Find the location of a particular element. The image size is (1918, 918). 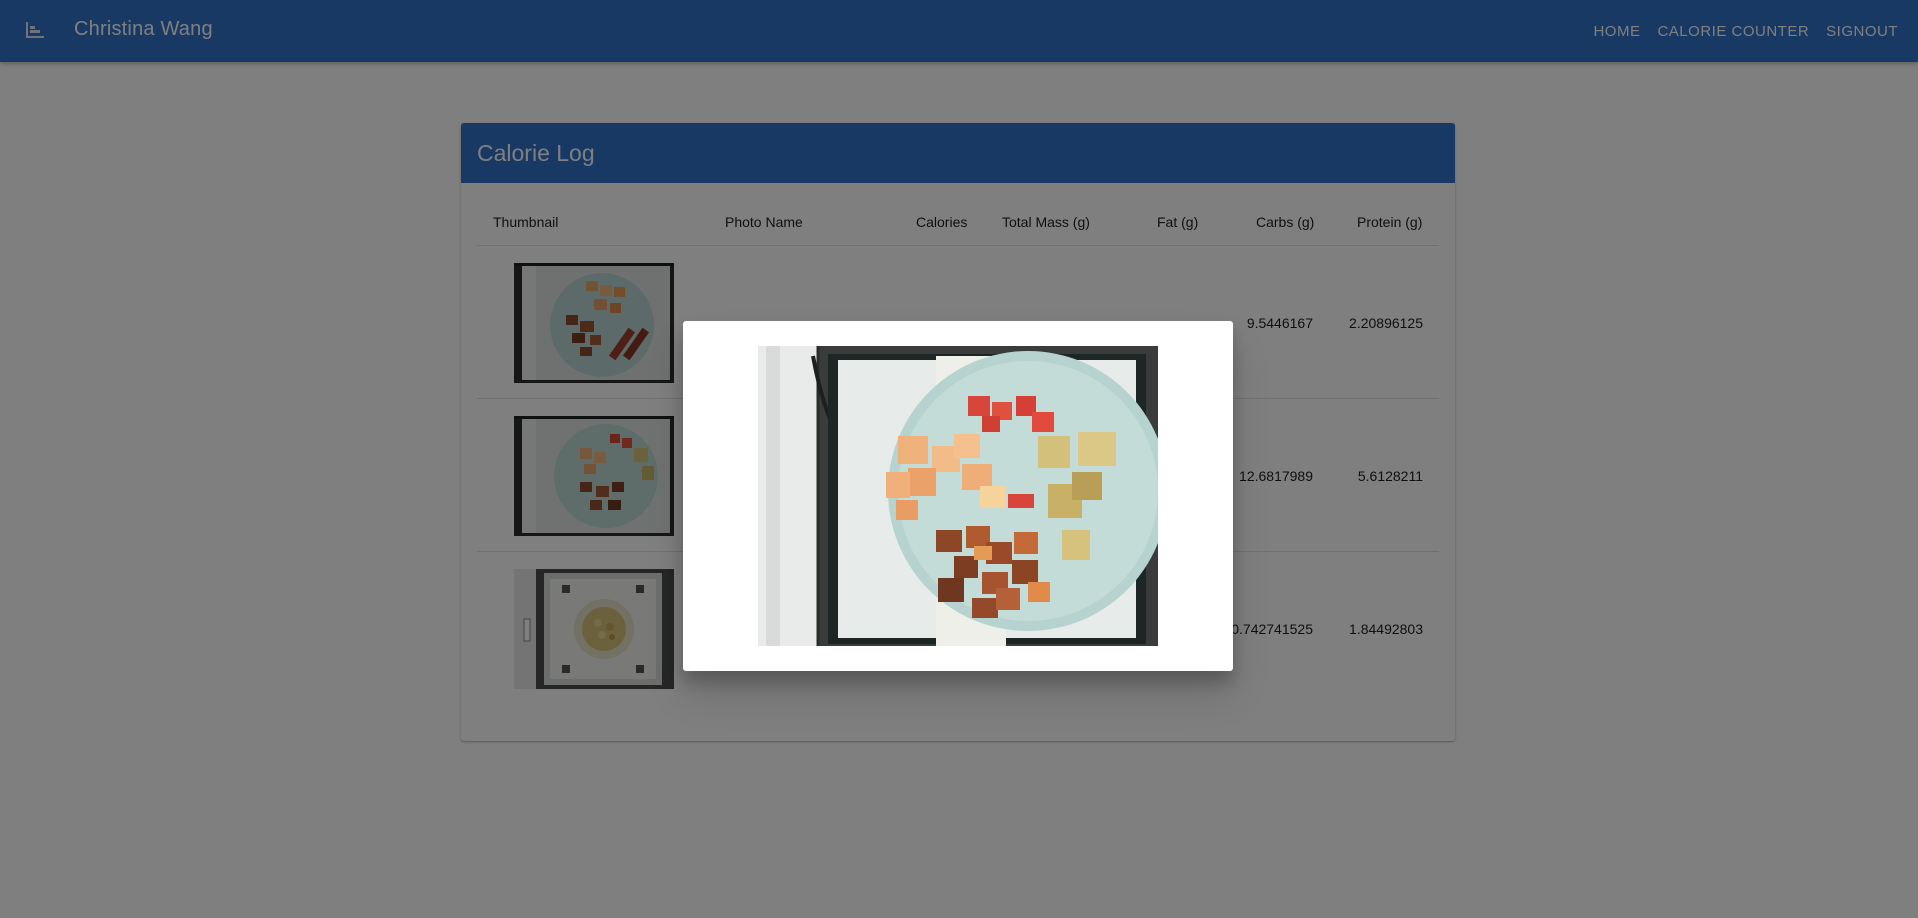

photo-preview-dialog is located at coordinates (958, 496).